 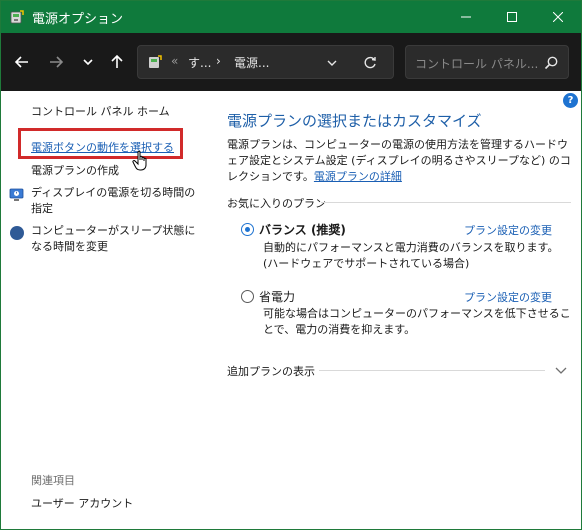 What do you see at coordinates (100, 143) in the screenshot?
I see `red-highlight-box` at bounding box center [100, 143].